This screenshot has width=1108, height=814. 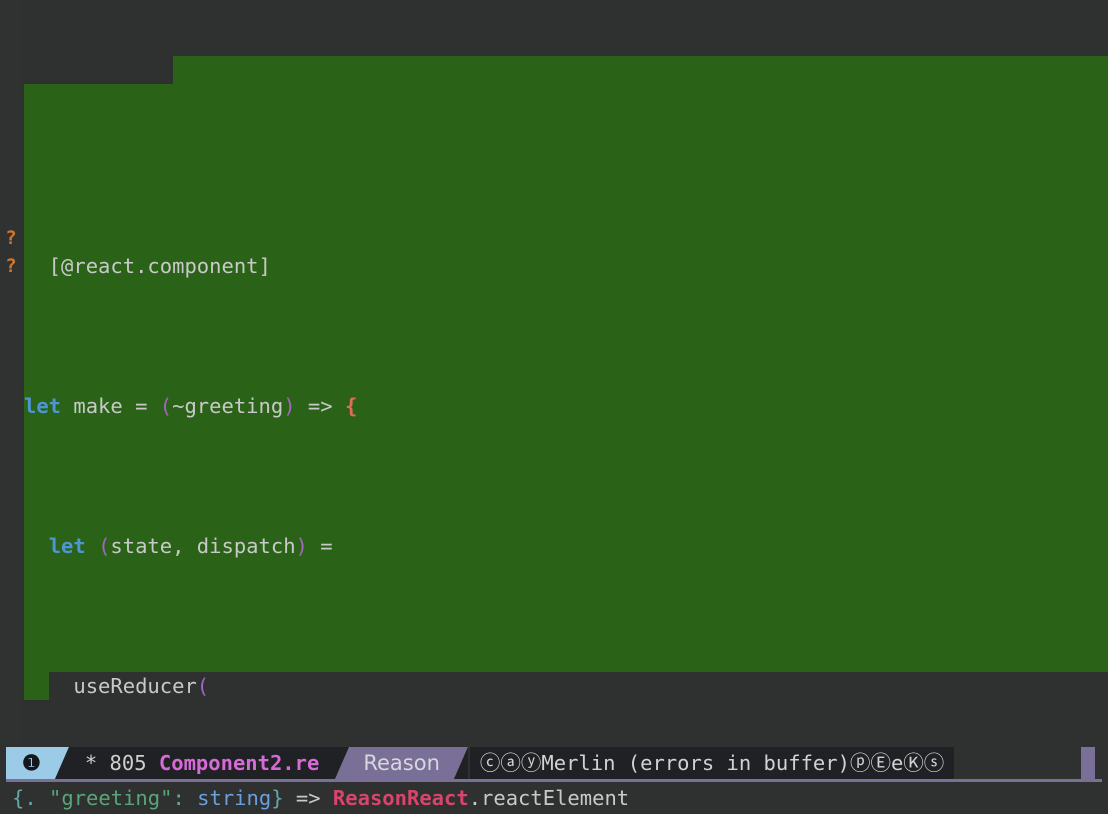 I want to click on error-sign-2: ?, so click(x=11, y=266).